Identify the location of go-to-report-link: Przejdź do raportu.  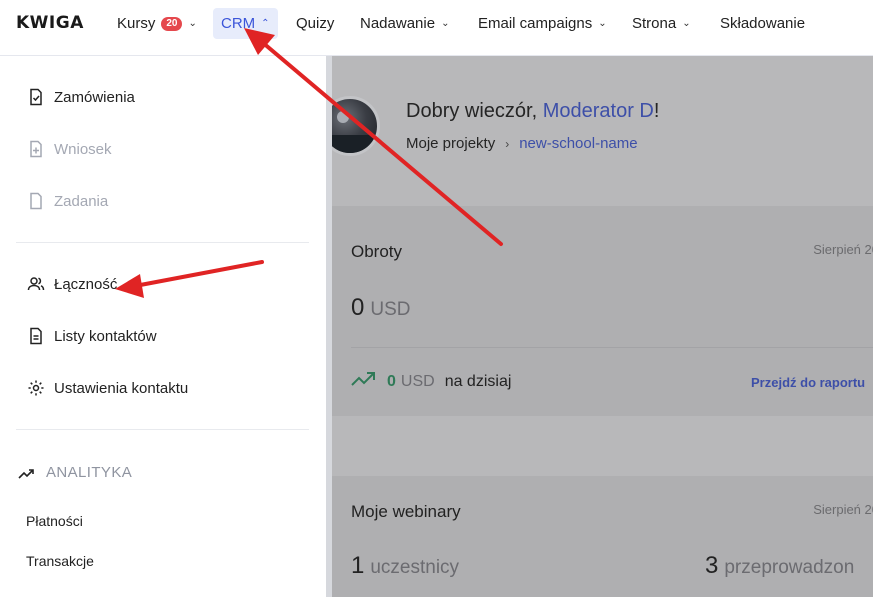
(808, 382).